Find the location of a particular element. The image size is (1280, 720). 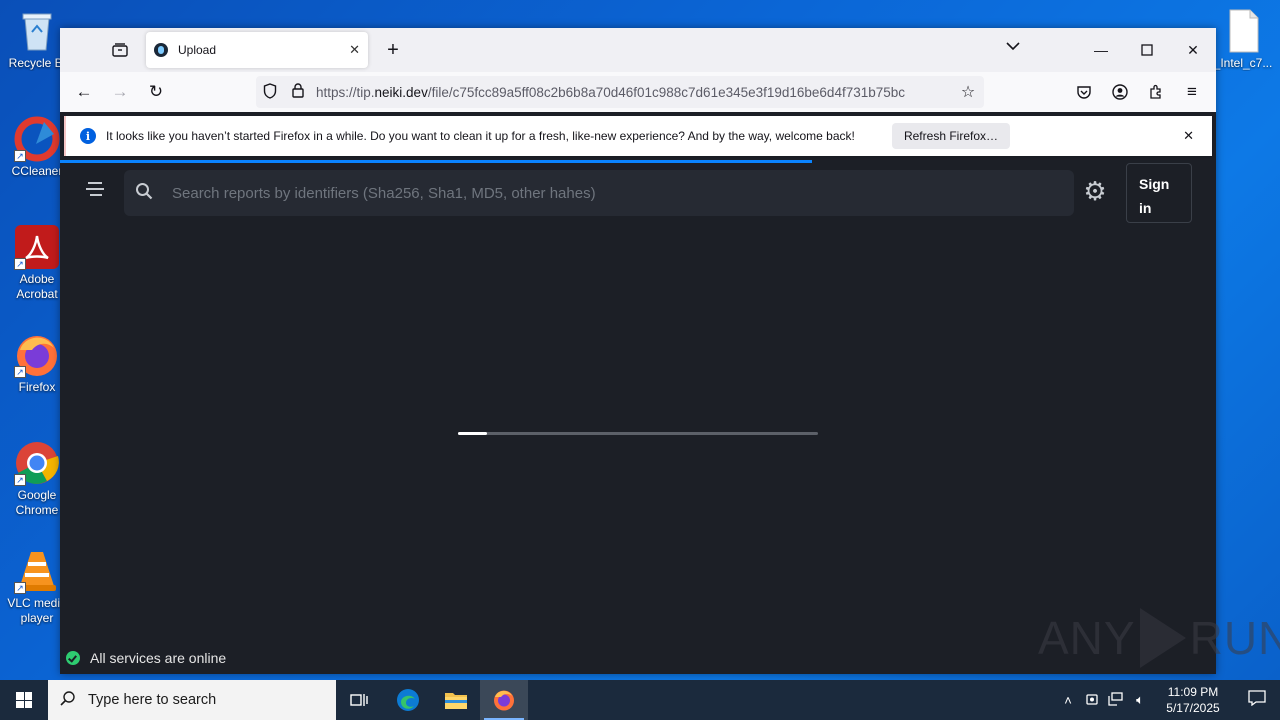

url-domain: neiki.dev is located at coordinates (401, 92).